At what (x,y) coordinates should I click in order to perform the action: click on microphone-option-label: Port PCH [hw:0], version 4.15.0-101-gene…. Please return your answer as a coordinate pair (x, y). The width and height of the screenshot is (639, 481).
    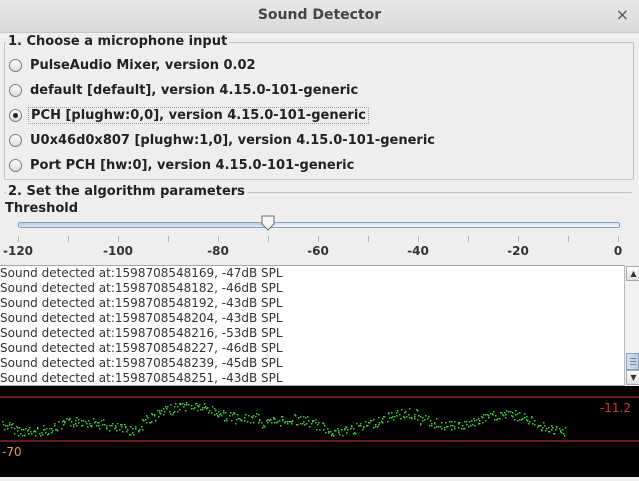
    Looking at the image, I should click on (192, 165).